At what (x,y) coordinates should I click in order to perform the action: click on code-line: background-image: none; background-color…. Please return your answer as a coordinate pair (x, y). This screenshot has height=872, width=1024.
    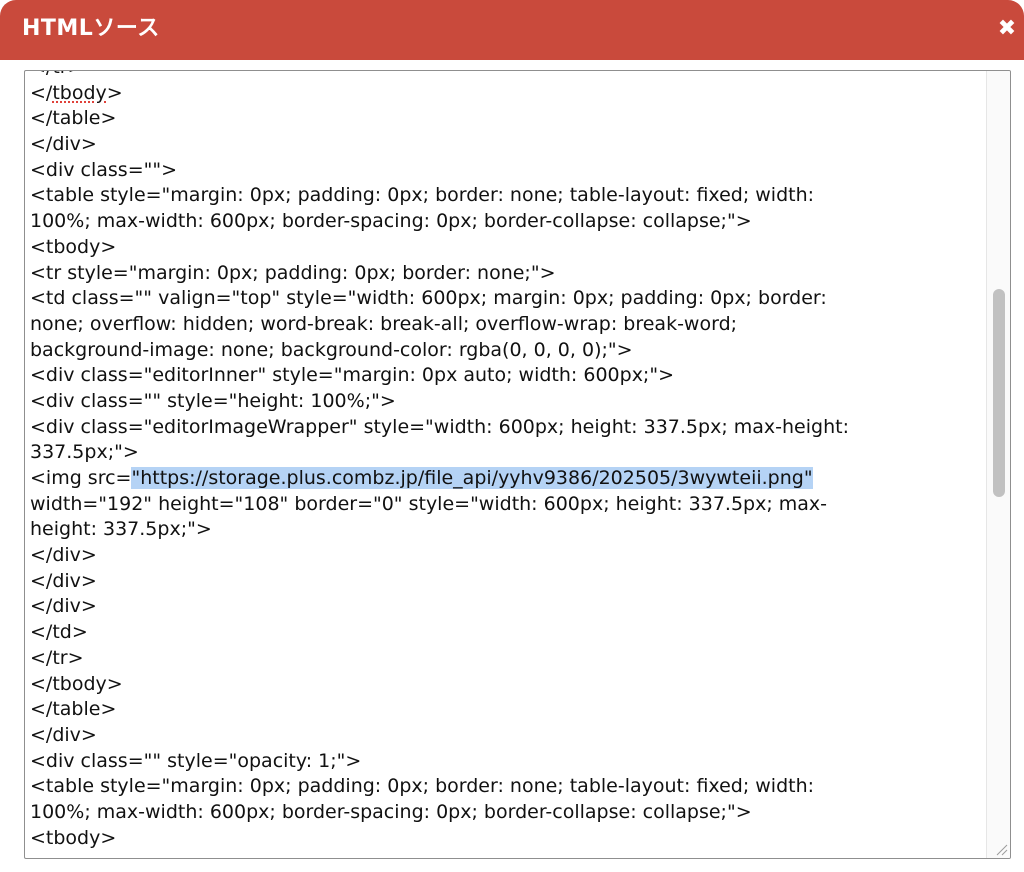
    Looking at the image, I should click on (331, 349).